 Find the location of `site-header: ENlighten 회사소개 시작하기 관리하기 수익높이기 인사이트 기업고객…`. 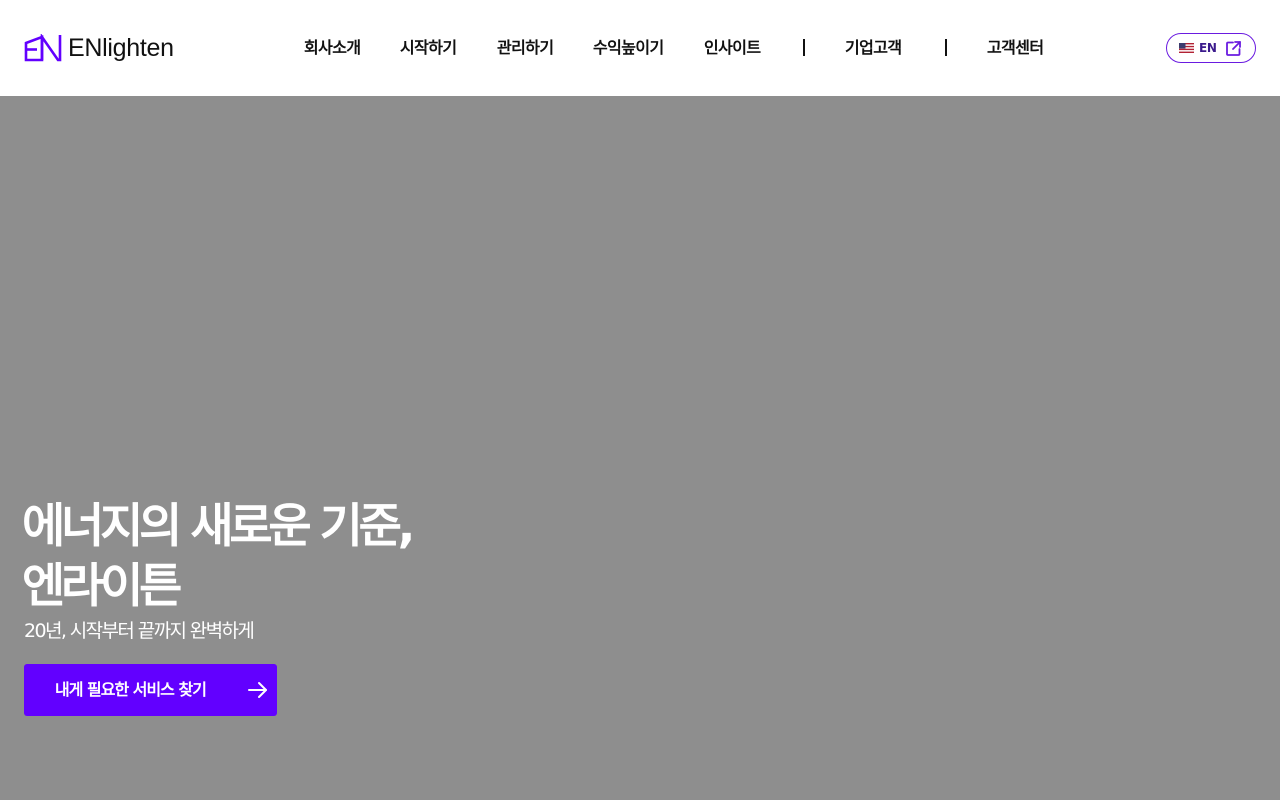

site-header: ENlighten 회사소개 시작하기 관리하기 수익높이기 인사이트 기업고객… is located at coordinates (640, 48).